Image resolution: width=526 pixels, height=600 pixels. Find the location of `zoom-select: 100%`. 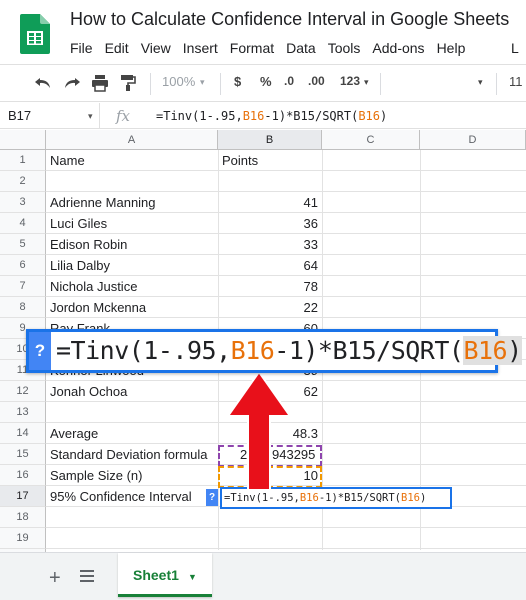

zoom-select: 100% is located at coordinates (178, 81).